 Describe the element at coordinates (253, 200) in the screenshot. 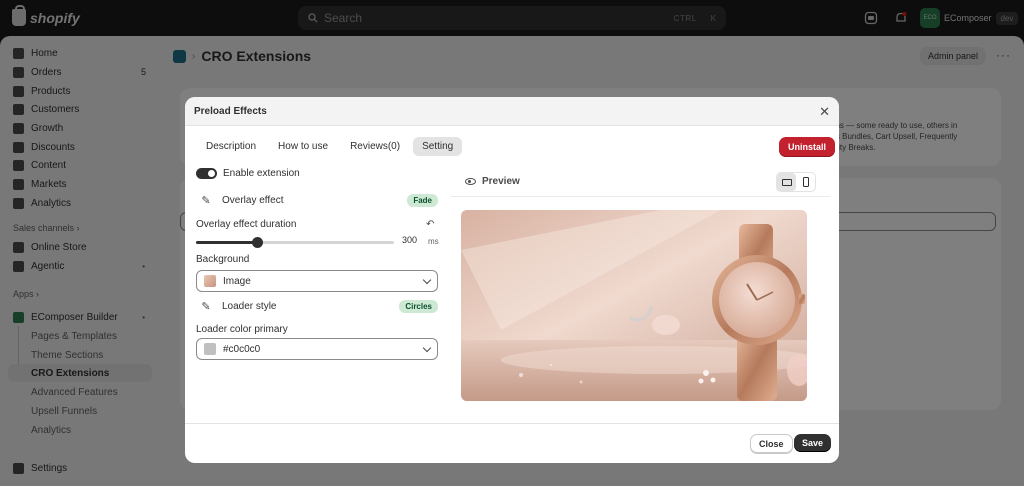

I see `overlay-effect-label: Overlay effect` at that location.